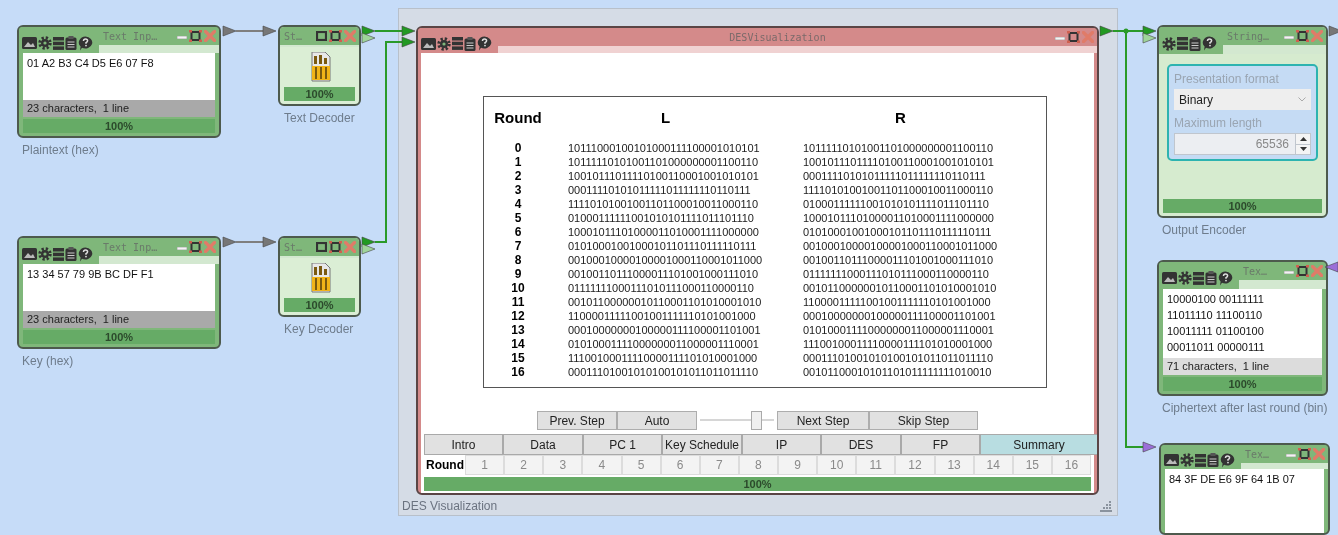 The height and width of the screenshot is (535, 1338). Describe the element at coordinates (78, 109) in the screenshot. I see `status-text: 23 characters, 1 line` at that location.